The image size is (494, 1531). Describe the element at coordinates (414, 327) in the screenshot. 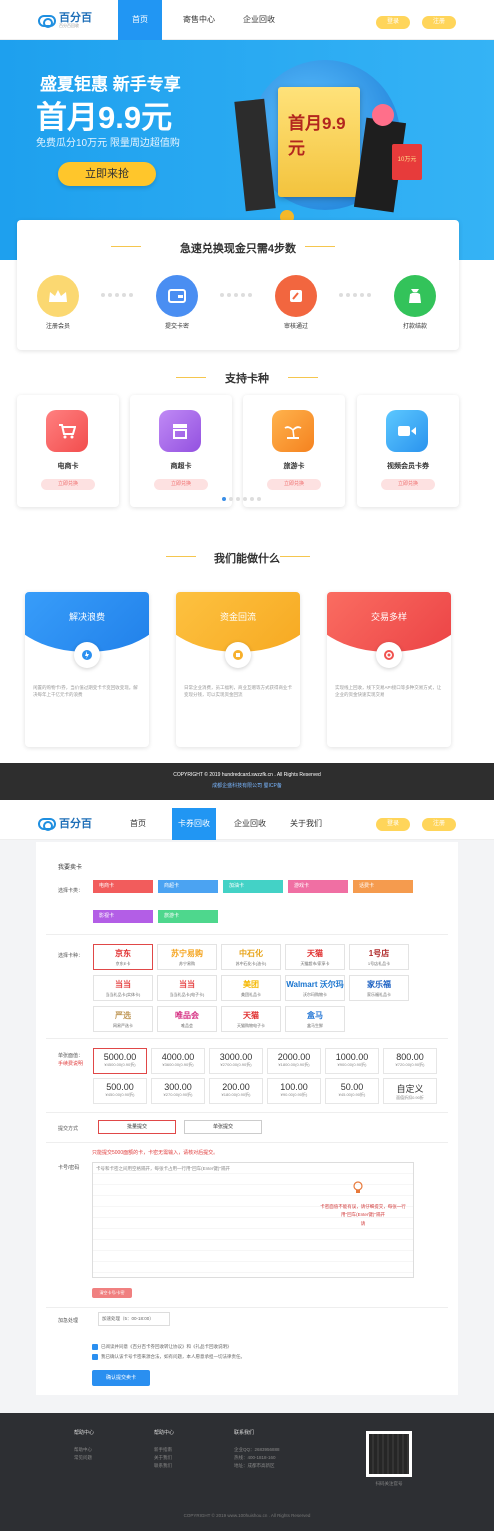

I see `step-label: 打款结款` at that location.